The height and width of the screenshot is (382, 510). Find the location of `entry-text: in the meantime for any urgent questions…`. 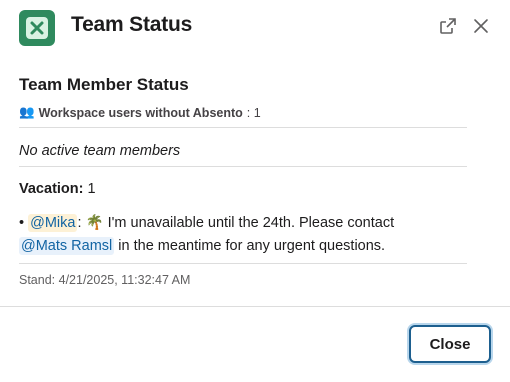

entry-text: in the meantime for any urgent questions… is located at coordinates (252, 246).